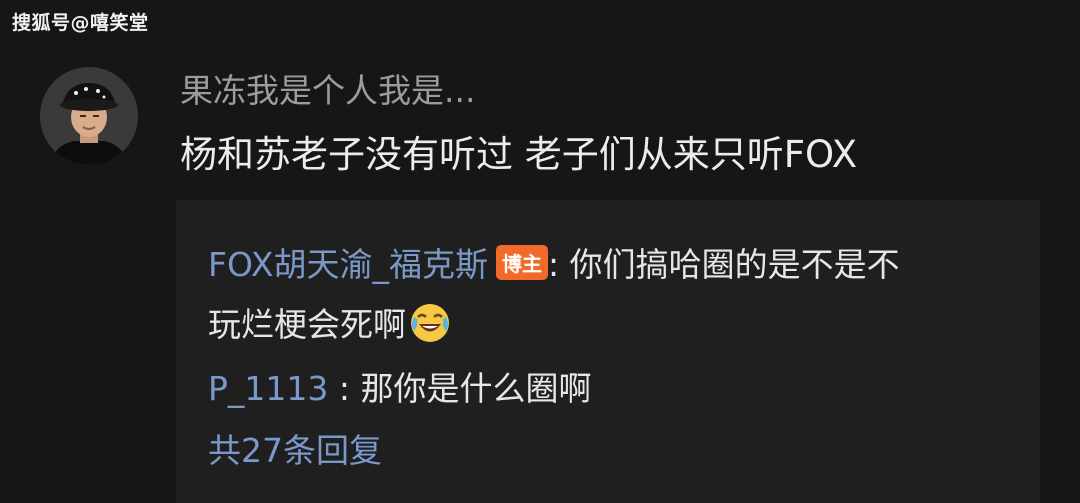 The height and width of the screenshot is (503, 1080). Describe the element at coordinates (521, 262) in the screenshot. I see `author-badge: 博主` at that location.